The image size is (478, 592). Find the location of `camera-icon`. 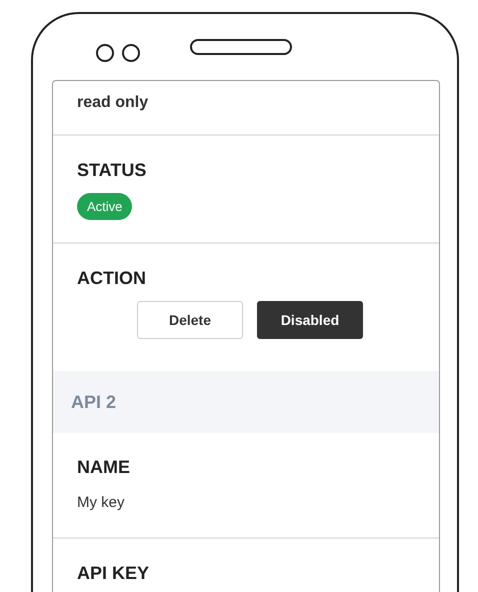

camera-icon is located at coordinates (105, 53).